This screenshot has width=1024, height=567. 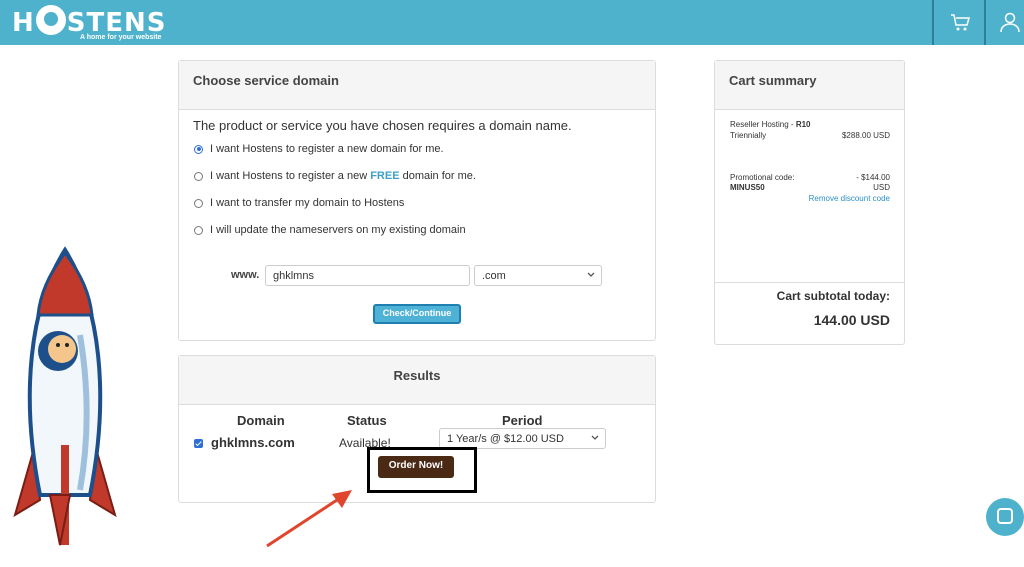 What do you see at coordinates (512, 22) in the screenshot?
I see `top-navbar: H STENS A home for your website` at bounding box center [512, 22].